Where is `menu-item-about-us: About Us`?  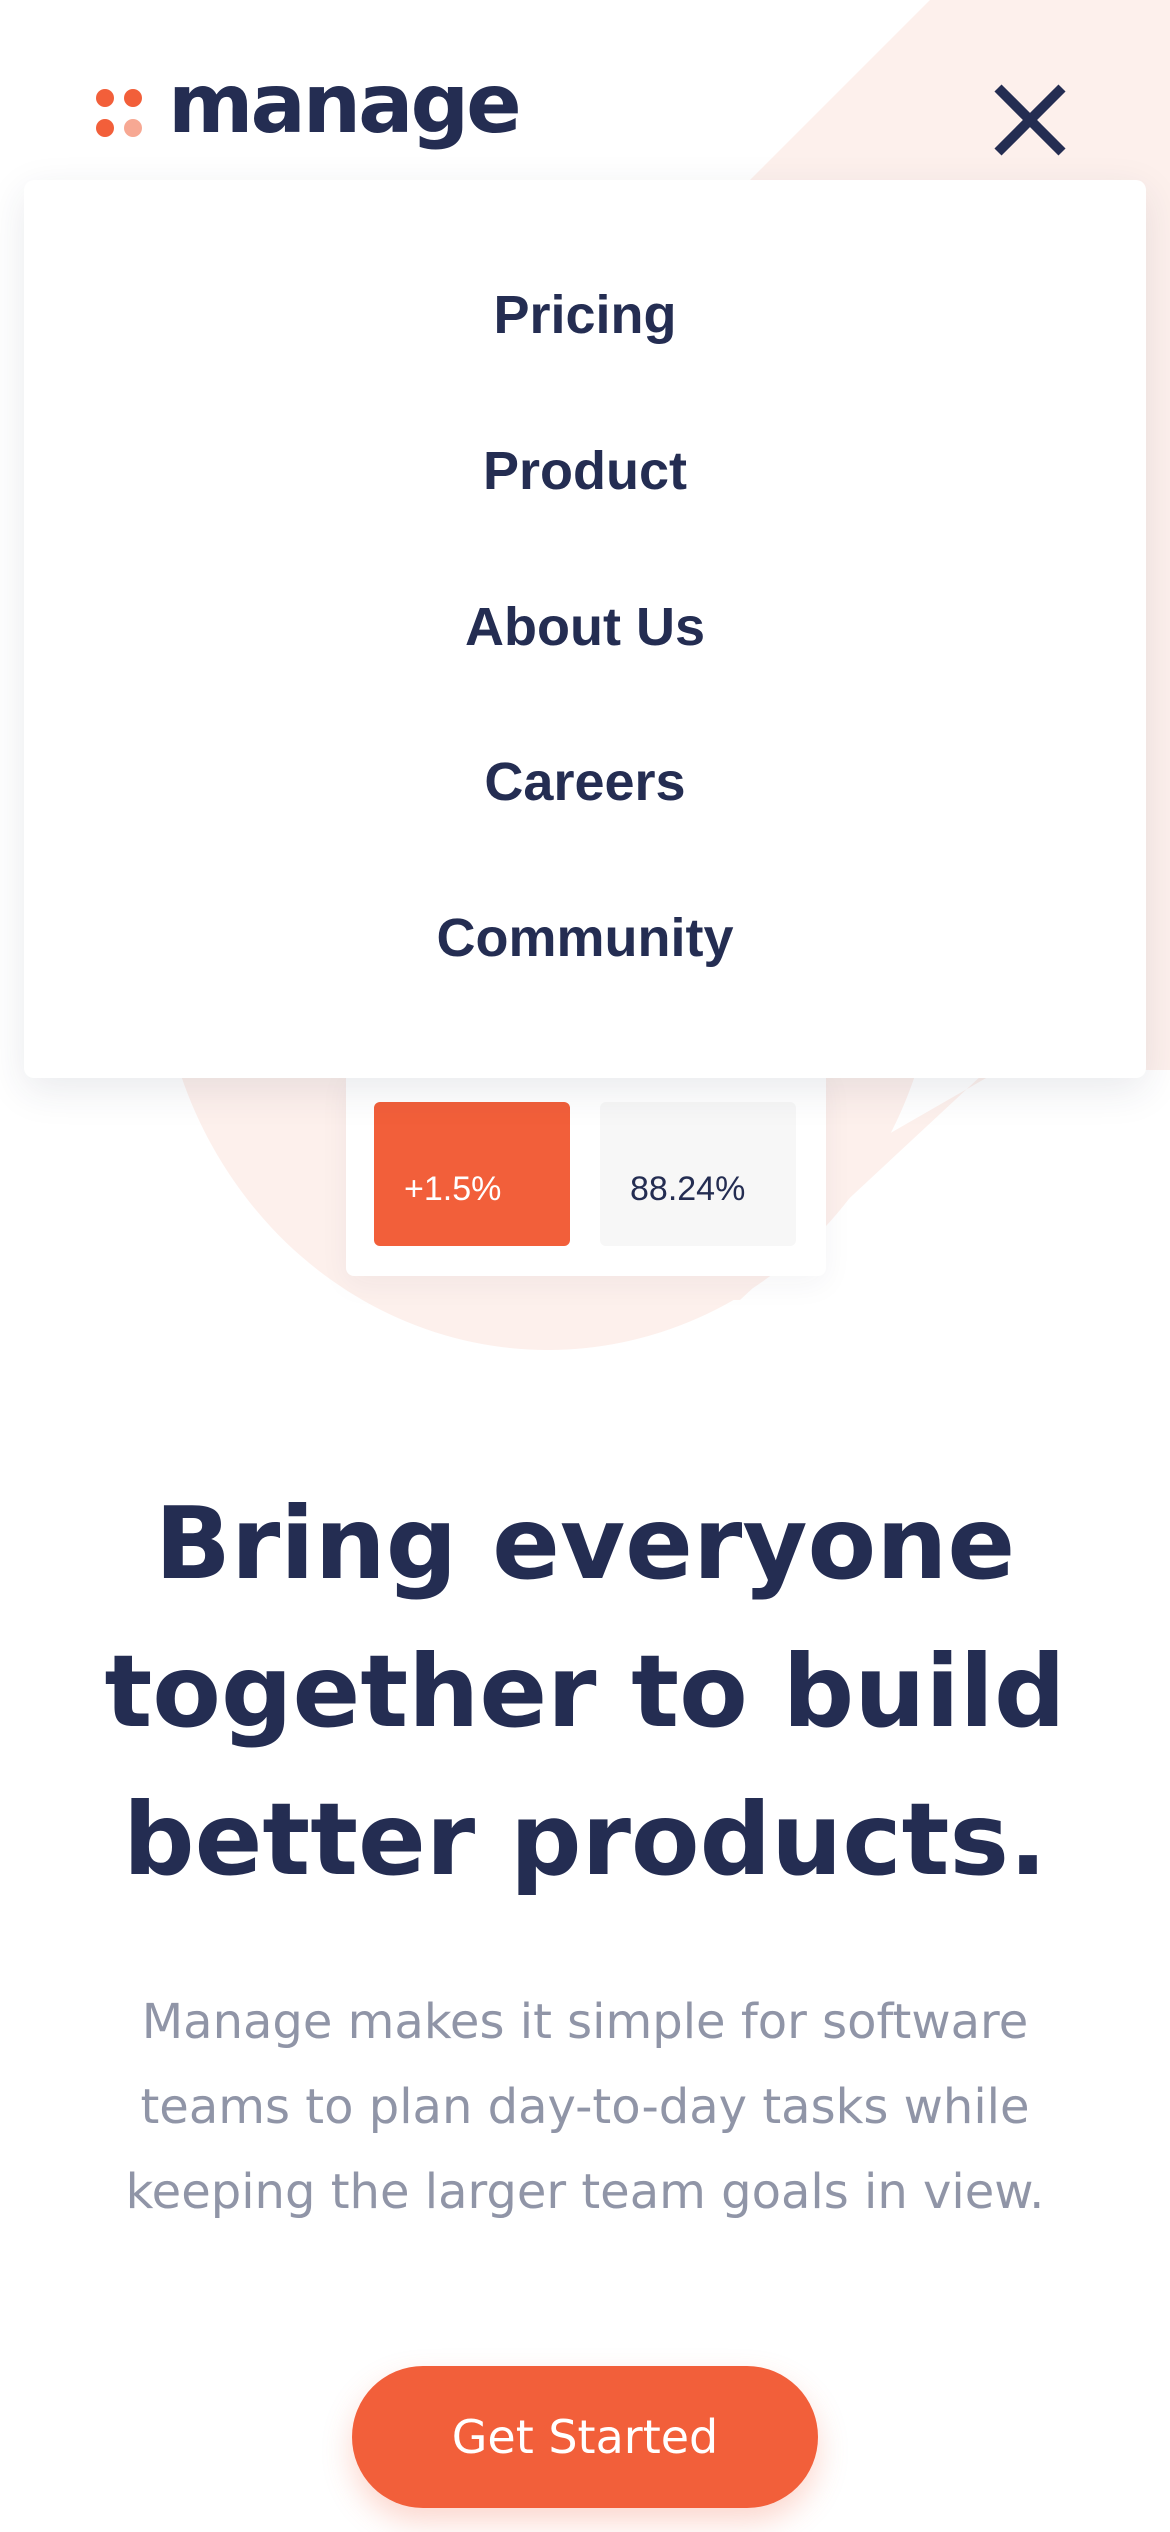 menu-item-about-us: About Us is located at coordinates (585, 627).